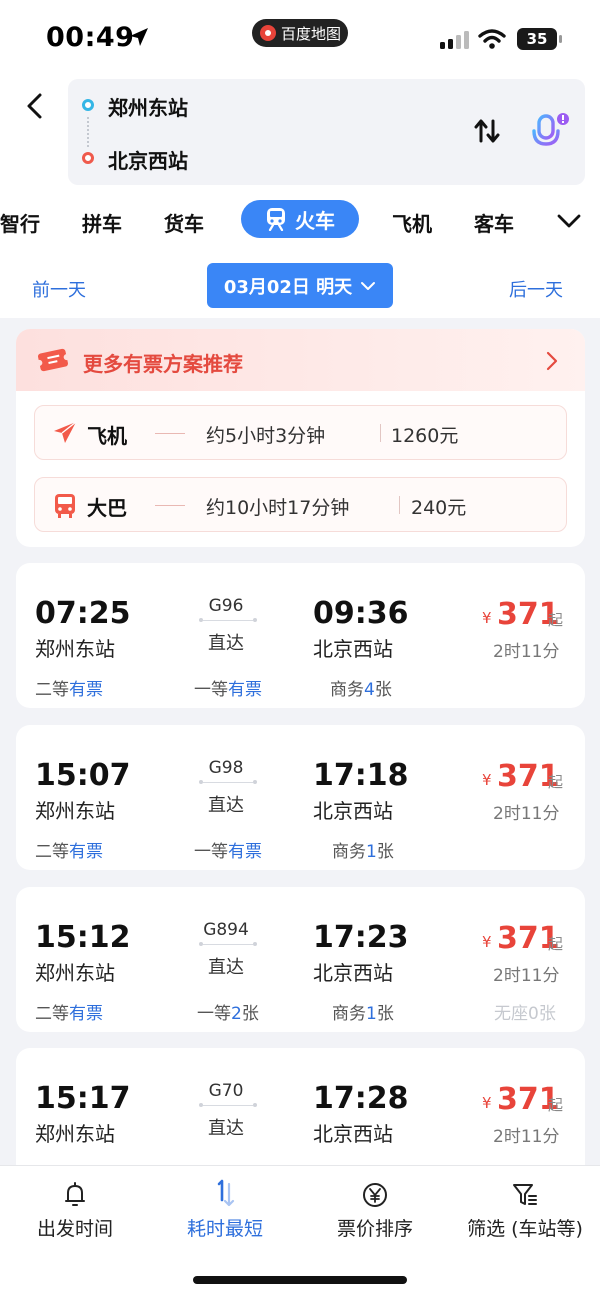 This screenshot has height=1298, width=600. What do you see at coordinates (184, 222) in the screenshot?
I see `tab-huoche-freight: 货车` at bounding box center [184, 222].